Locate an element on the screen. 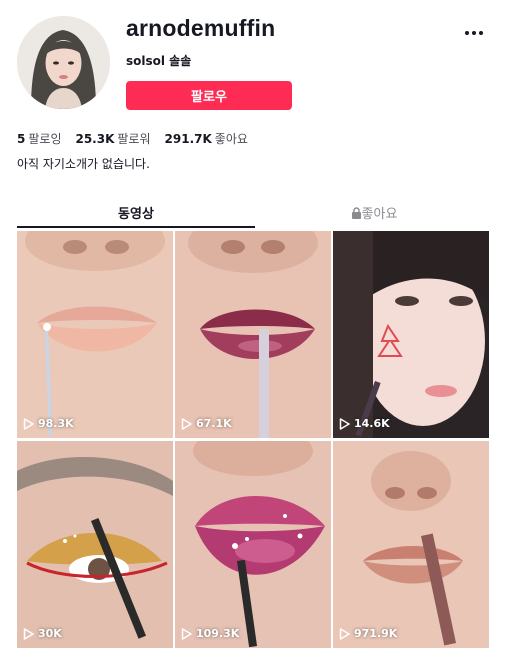 This screenshot has width=510, height=651. profile-stats: 5 팔로잉 25.3K 팔로워 291.7K 좋아요 is located at coordinates (132, 138).